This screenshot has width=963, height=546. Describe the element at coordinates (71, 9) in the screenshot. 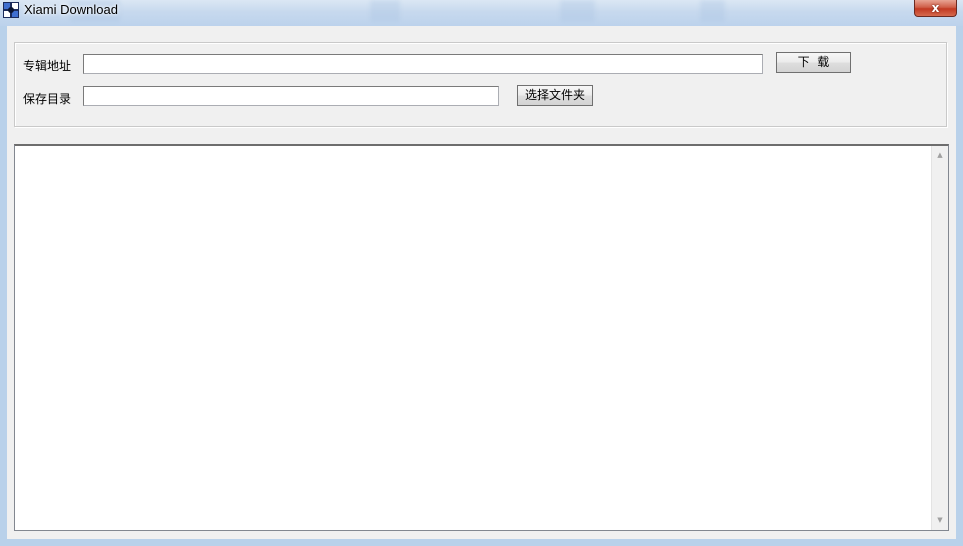

I see `window-title: Xiami Download` at that location.